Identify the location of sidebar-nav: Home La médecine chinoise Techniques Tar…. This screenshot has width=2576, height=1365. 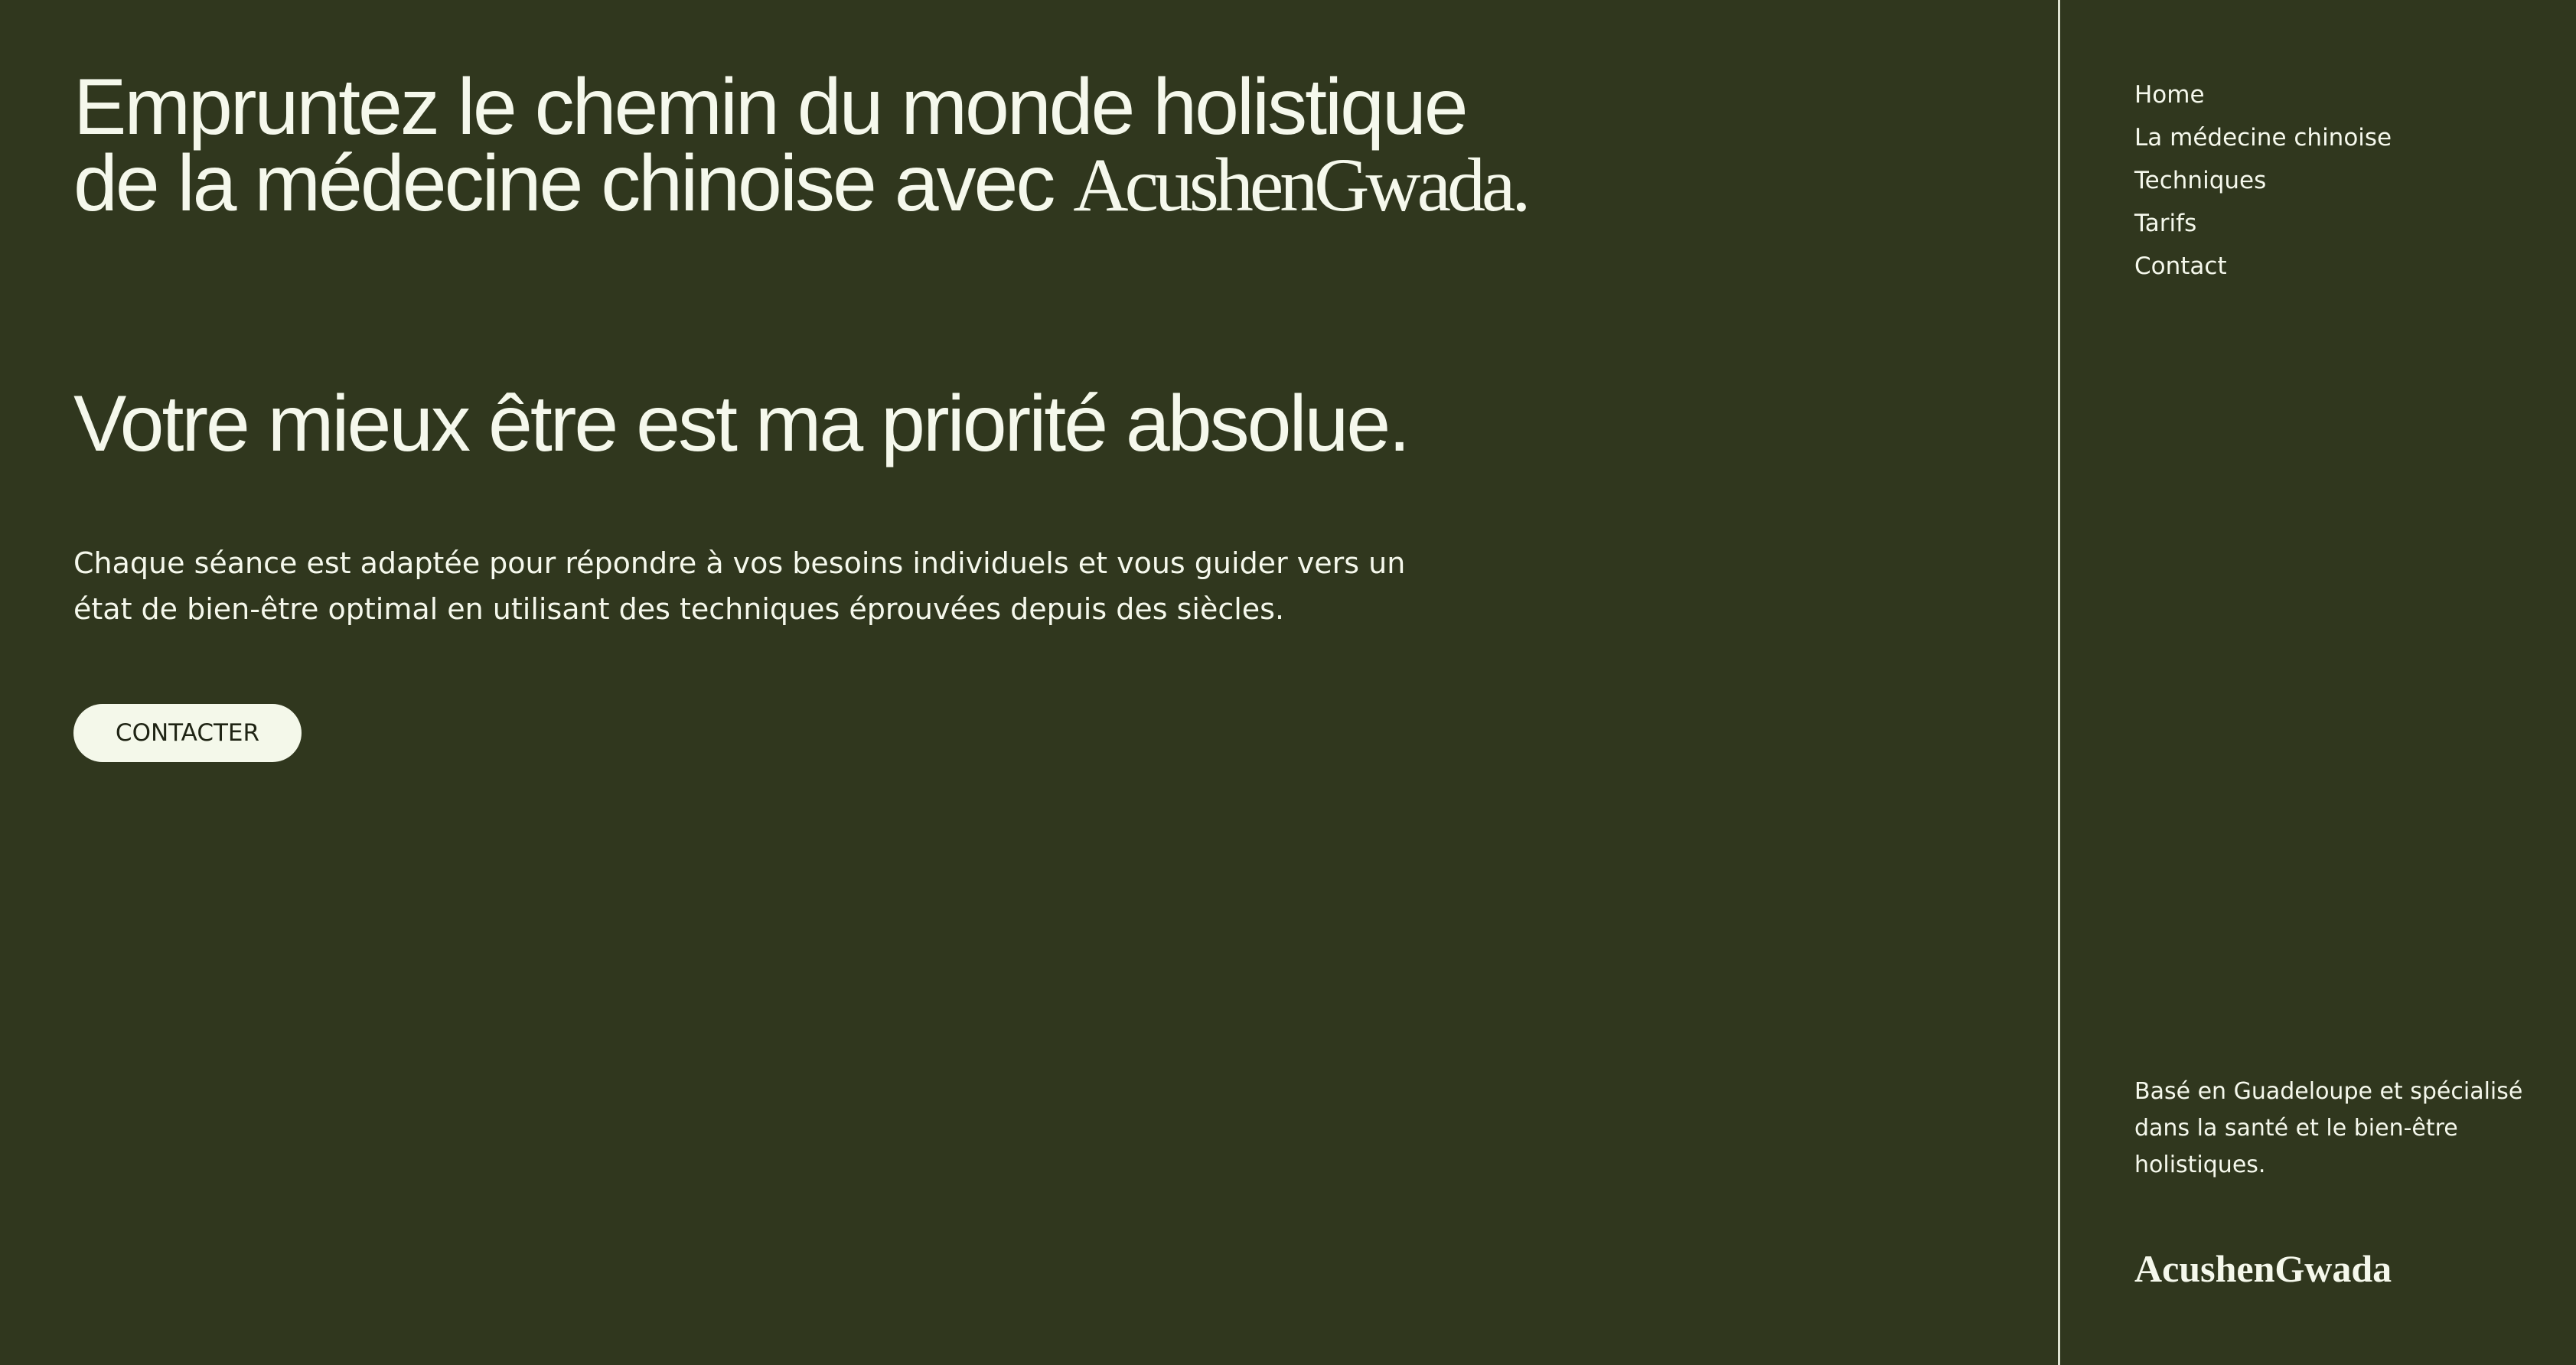
(2263, 180).